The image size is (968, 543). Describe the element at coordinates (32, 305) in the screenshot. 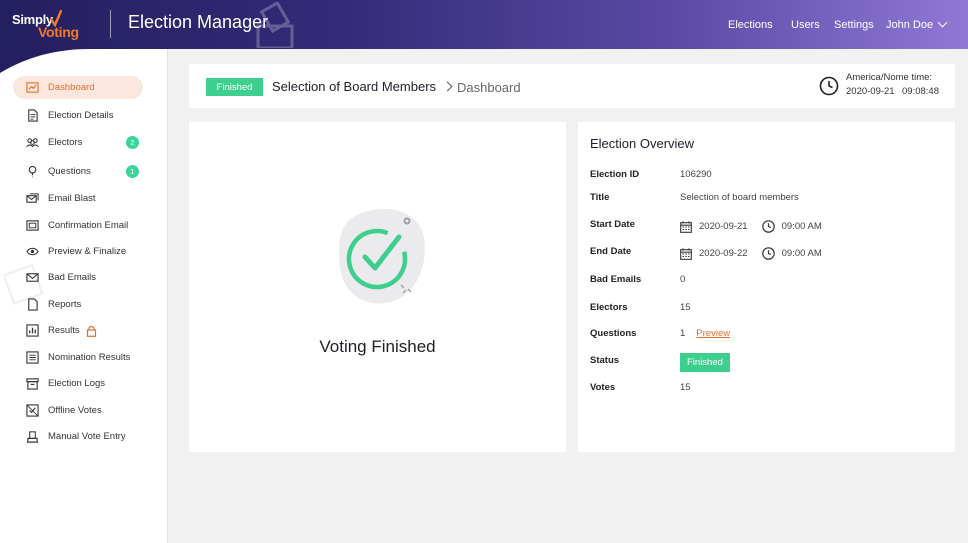

I see `report-icon` at that location.